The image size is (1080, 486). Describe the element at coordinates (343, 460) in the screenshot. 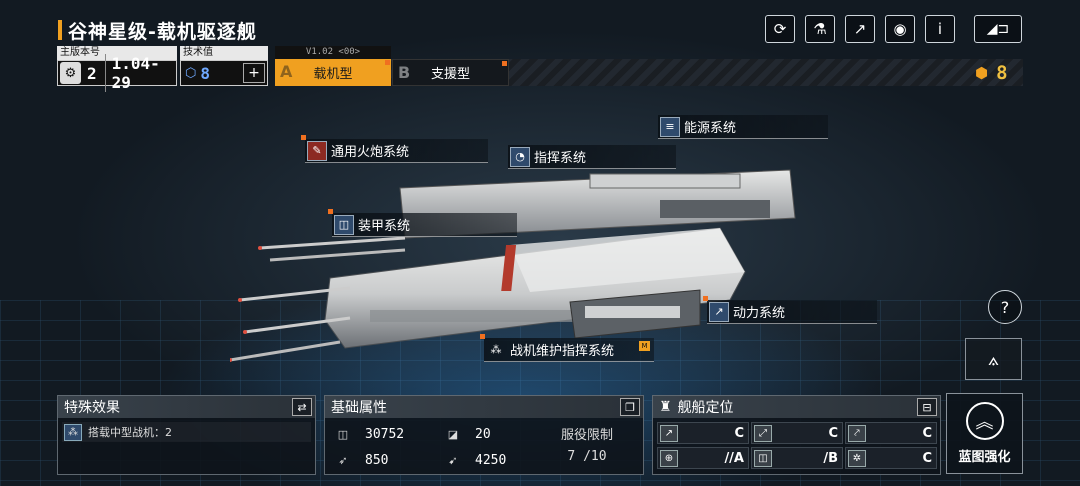

I see `speed-icon: ➶` at that location.